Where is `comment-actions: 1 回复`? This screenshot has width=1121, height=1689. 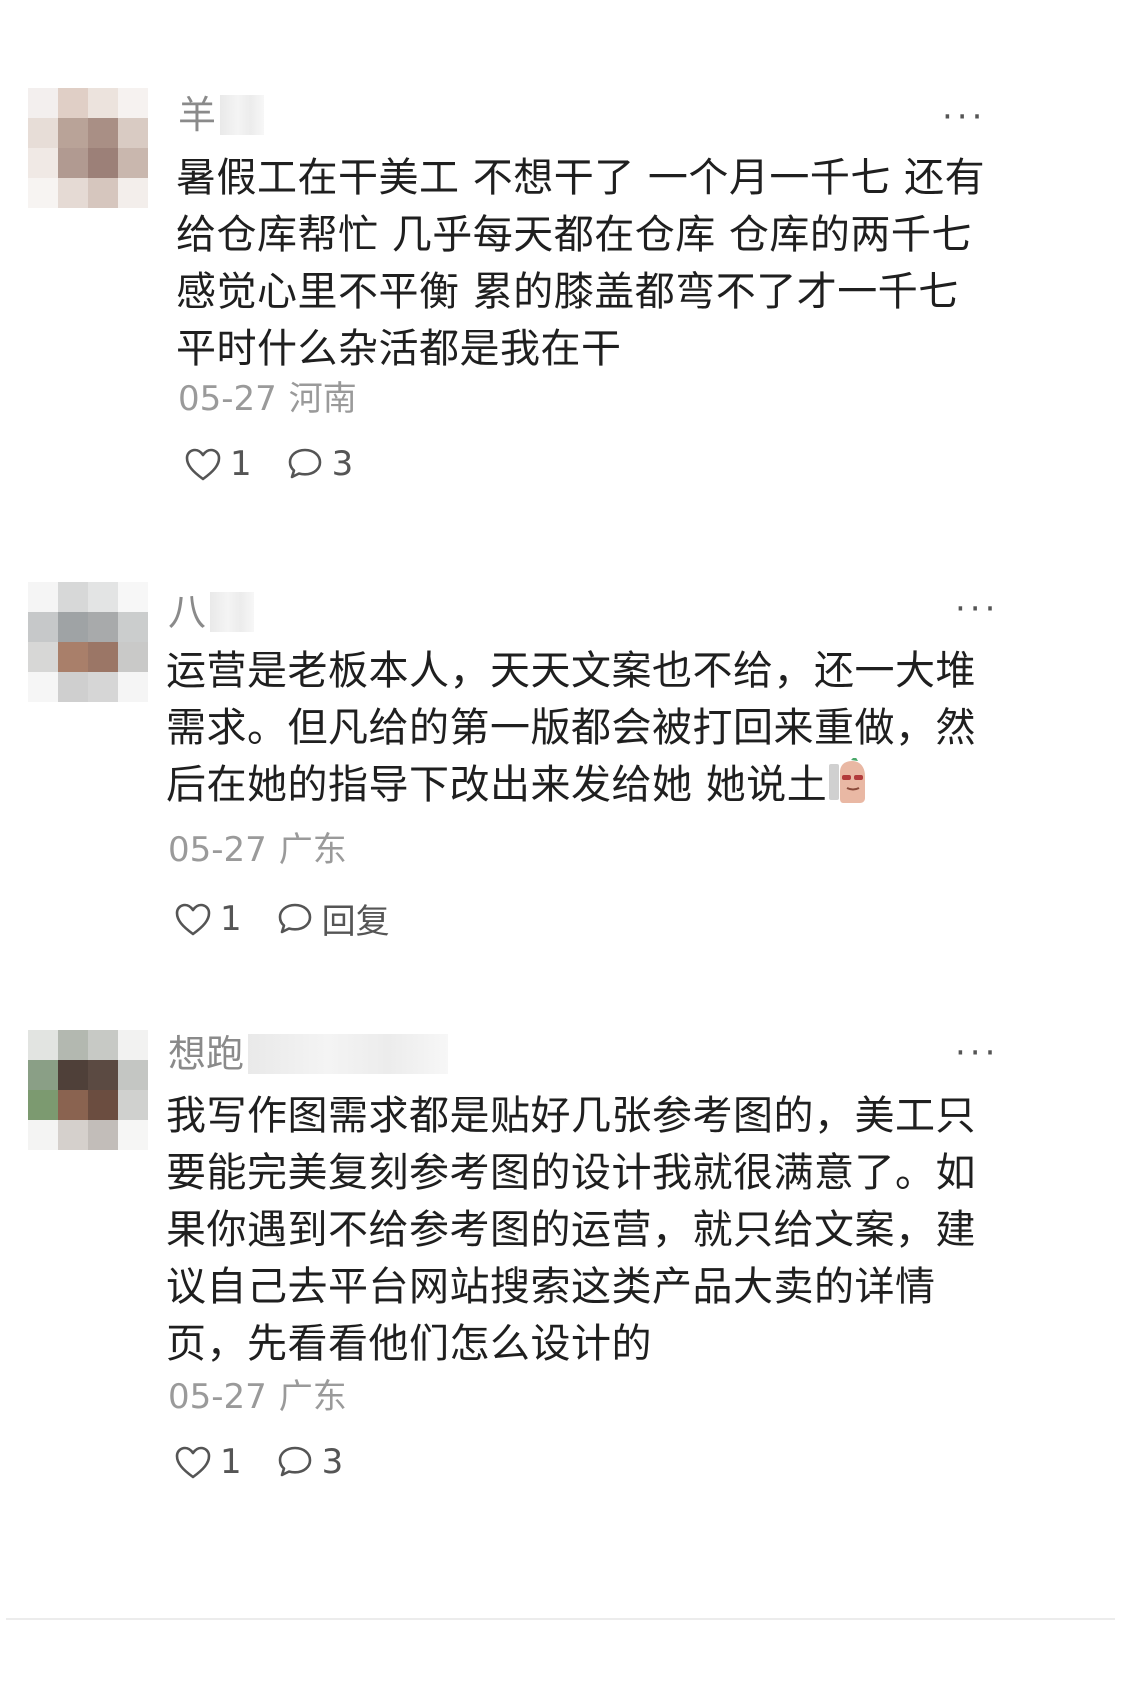 comment-actions: 1 回复 is located at coordinates (299, 918).